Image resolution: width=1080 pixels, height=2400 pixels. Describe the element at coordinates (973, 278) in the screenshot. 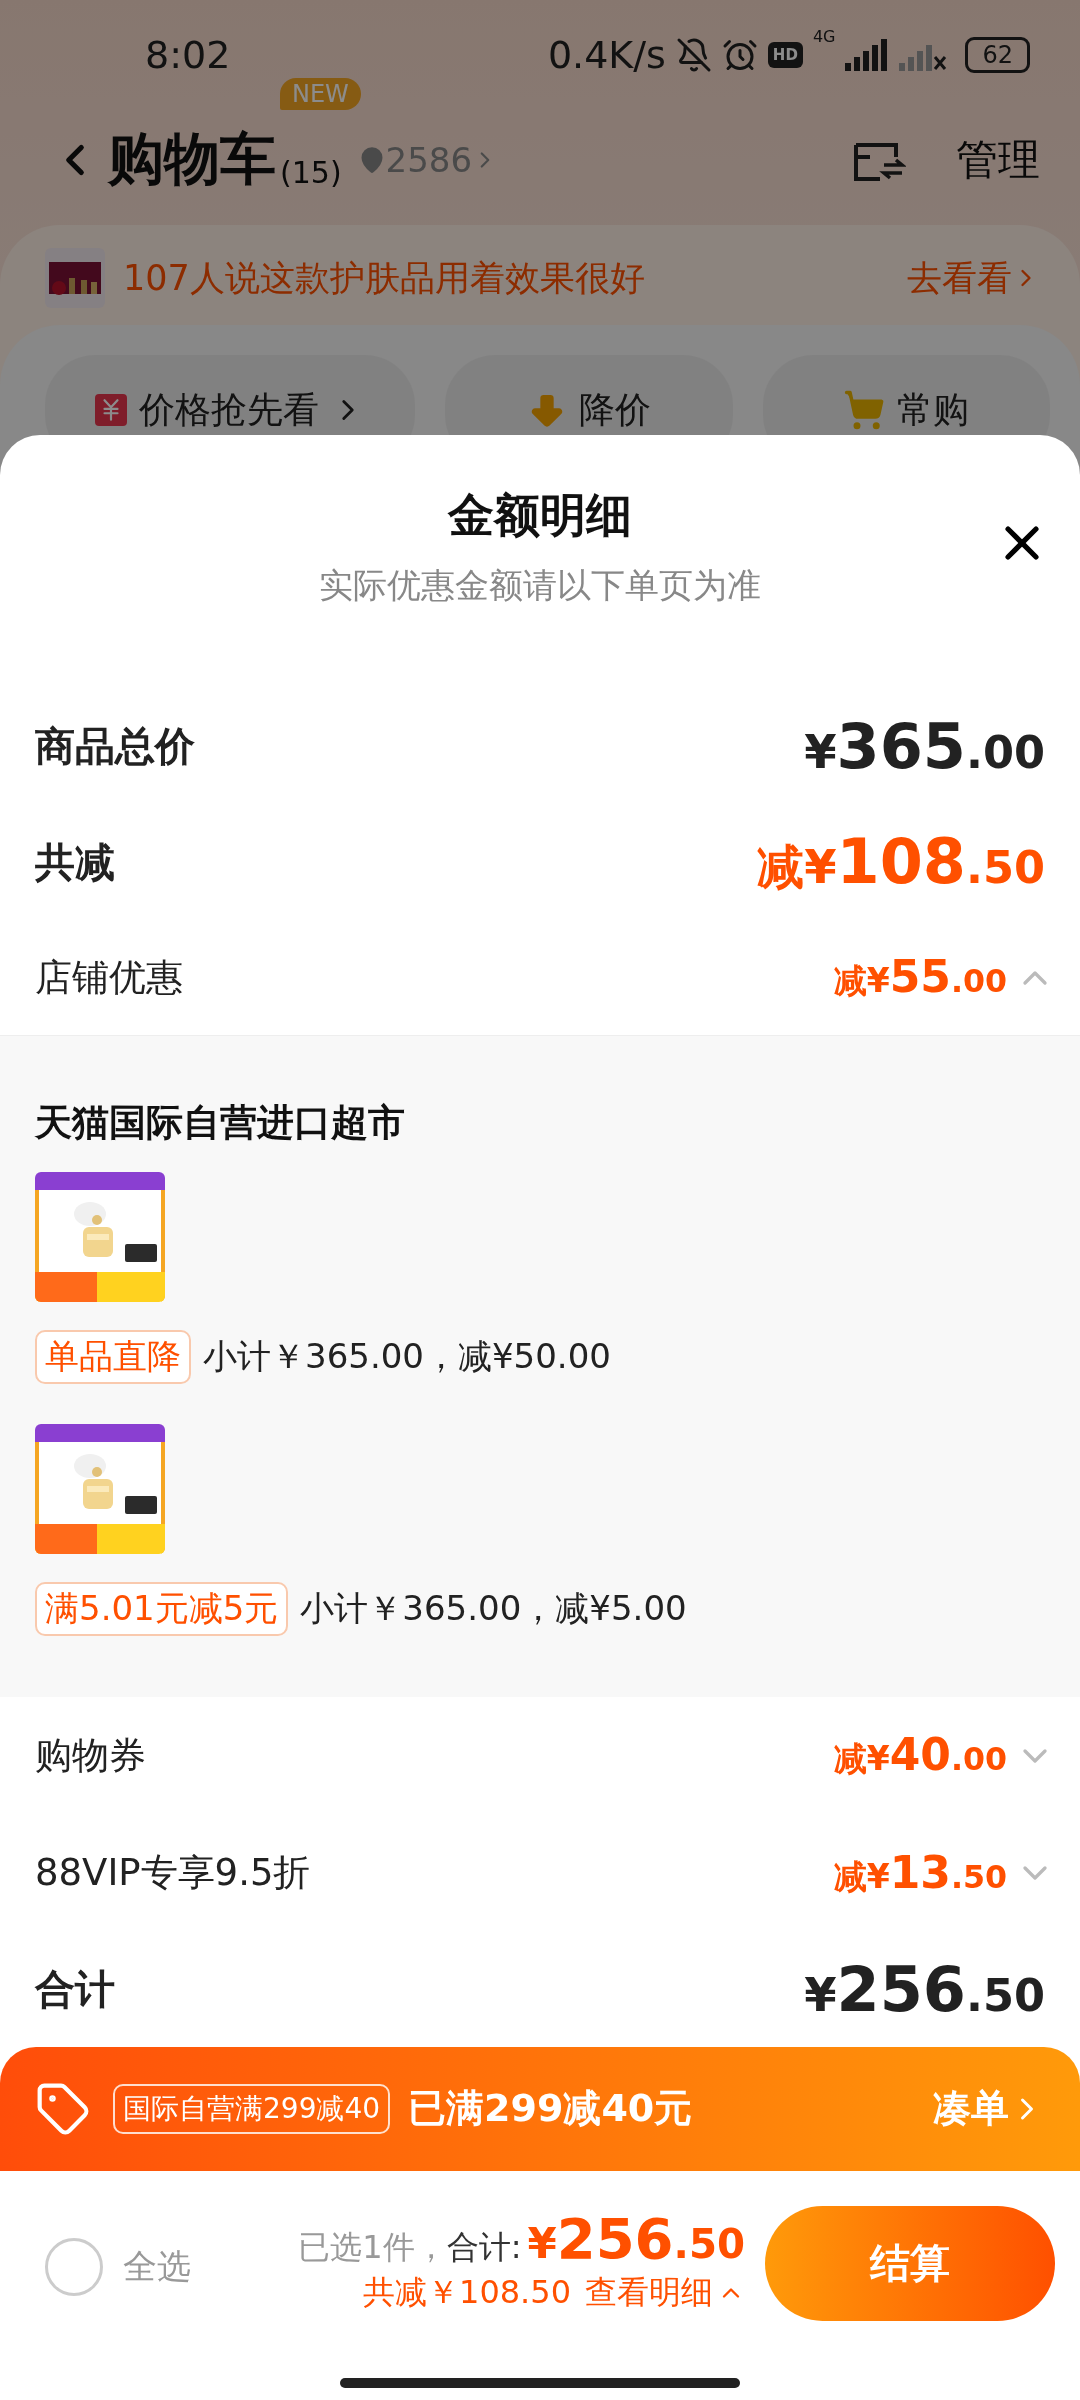

I see `view-link: 去看看` at that location.